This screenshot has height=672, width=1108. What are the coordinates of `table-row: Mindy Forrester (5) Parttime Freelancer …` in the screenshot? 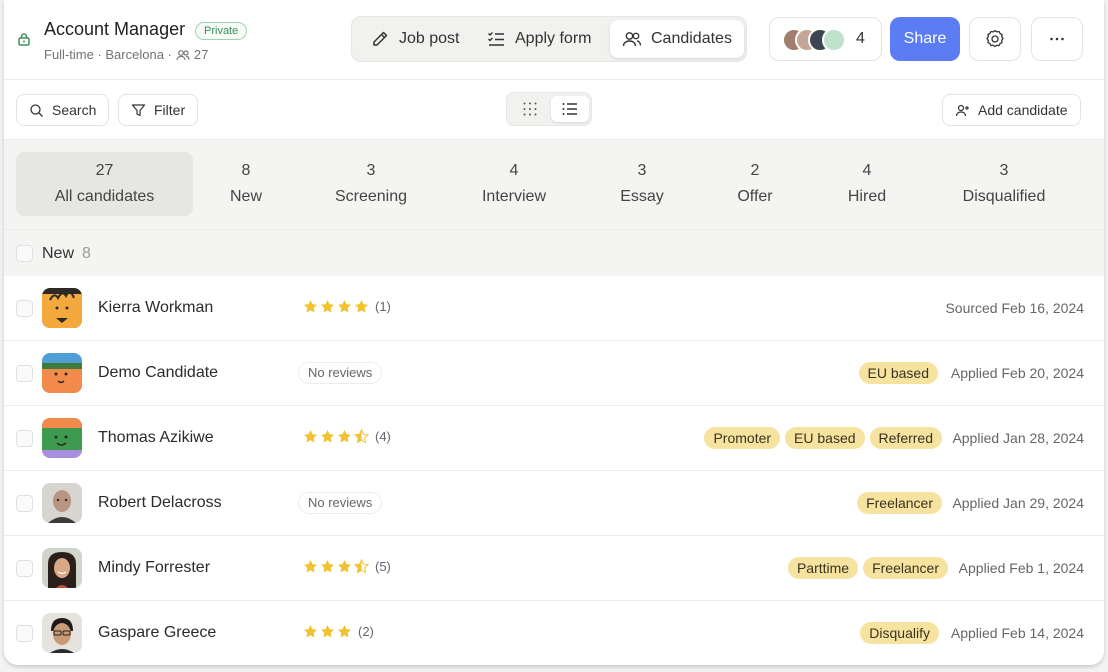 It's located at (554, 568).